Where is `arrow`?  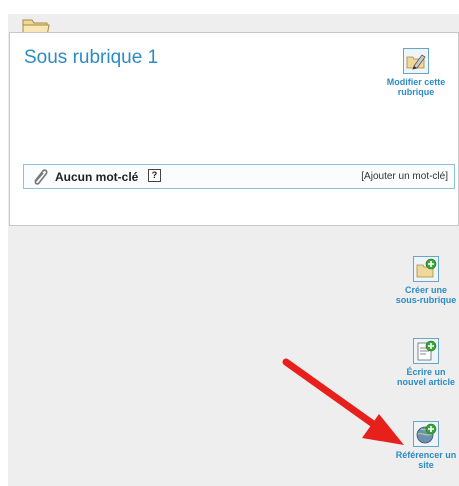 arrow is located at coordinates (343, 401).